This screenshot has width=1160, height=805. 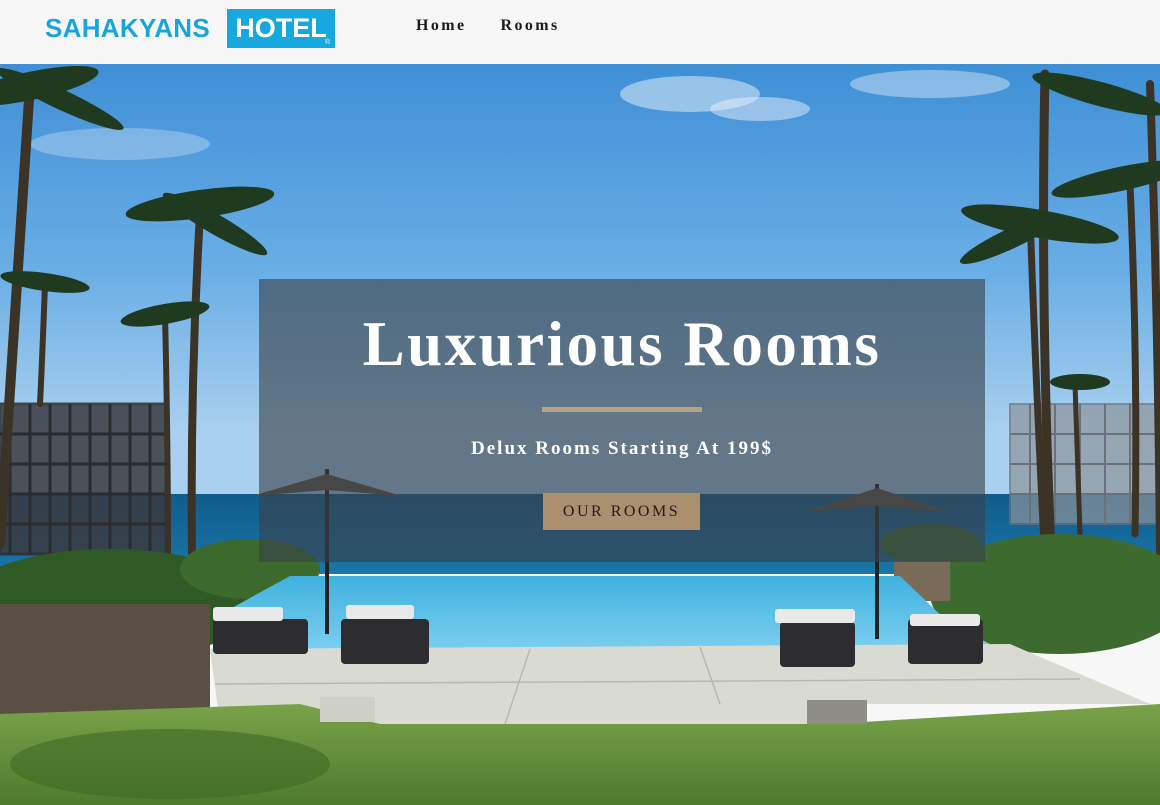 I want to click on title-divider, so click(x=622, y=409).